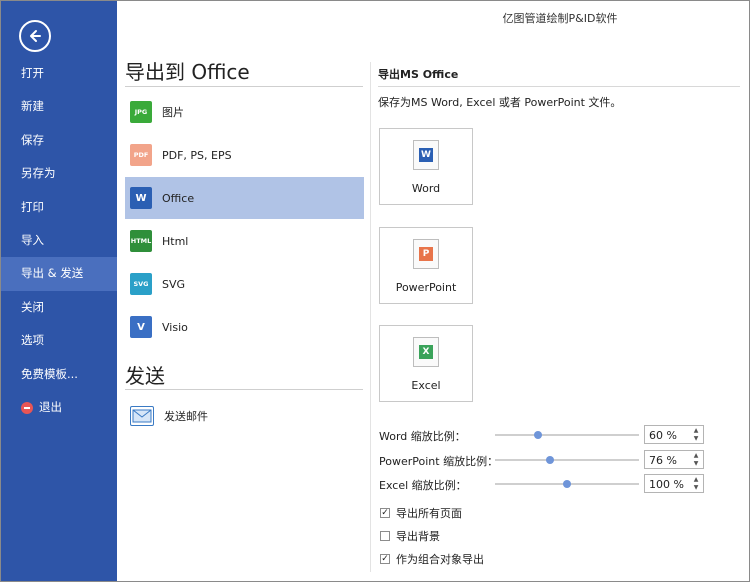 The image size is (750, 582). Describe the element at coordinates (32, 106) in the screenshot. I see `sidebar-item-label: 新建` at that location.